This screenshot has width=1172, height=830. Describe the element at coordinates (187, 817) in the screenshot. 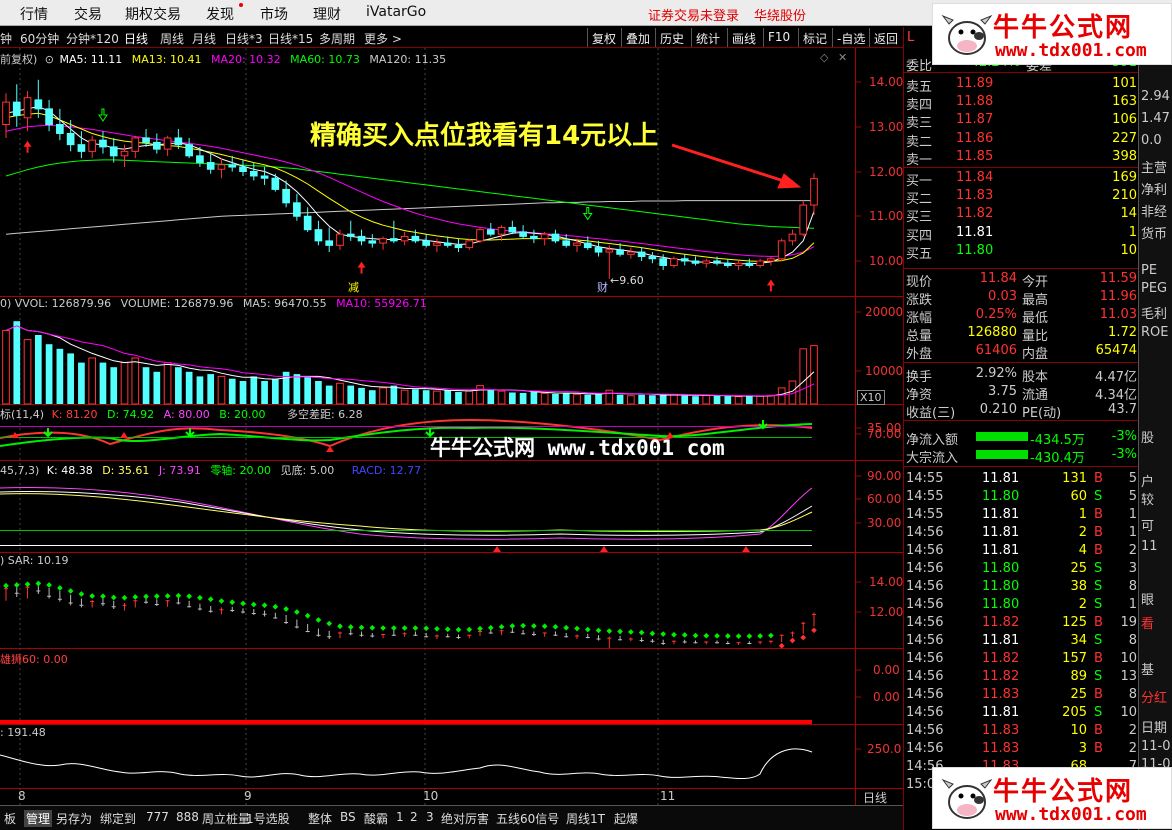

I see `formula-tab: 888` at that location.